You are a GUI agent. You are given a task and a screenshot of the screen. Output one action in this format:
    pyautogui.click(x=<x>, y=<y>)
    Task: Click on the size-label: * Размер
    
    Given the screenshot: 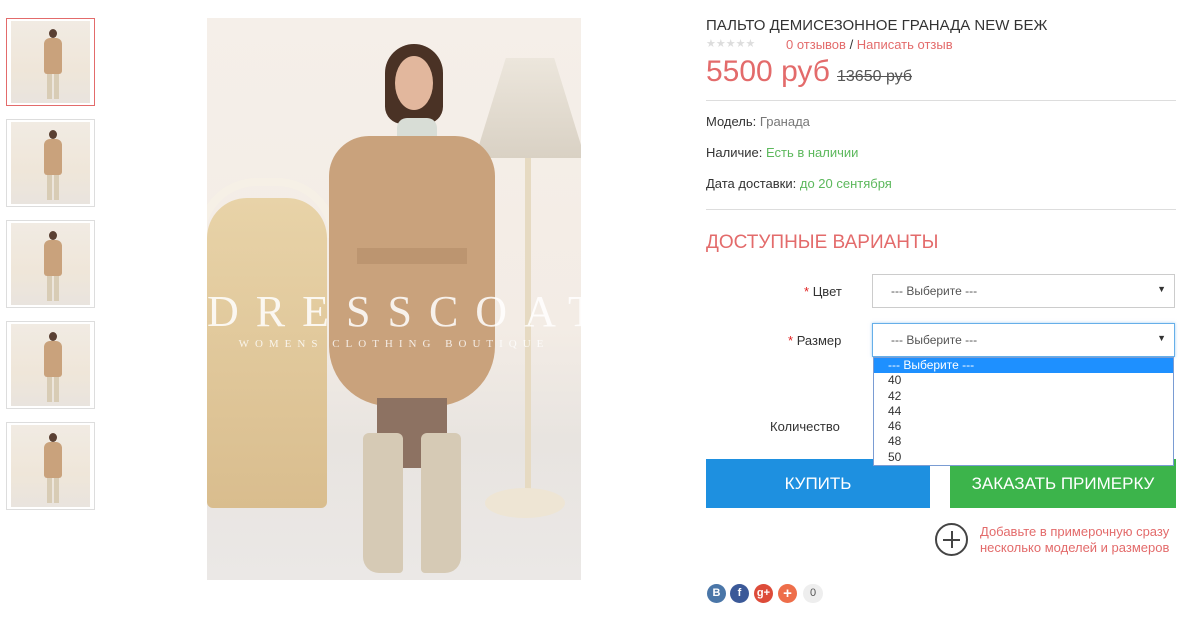 What is the action you would take?
    pyautogui.click(x=814, y=340)
    